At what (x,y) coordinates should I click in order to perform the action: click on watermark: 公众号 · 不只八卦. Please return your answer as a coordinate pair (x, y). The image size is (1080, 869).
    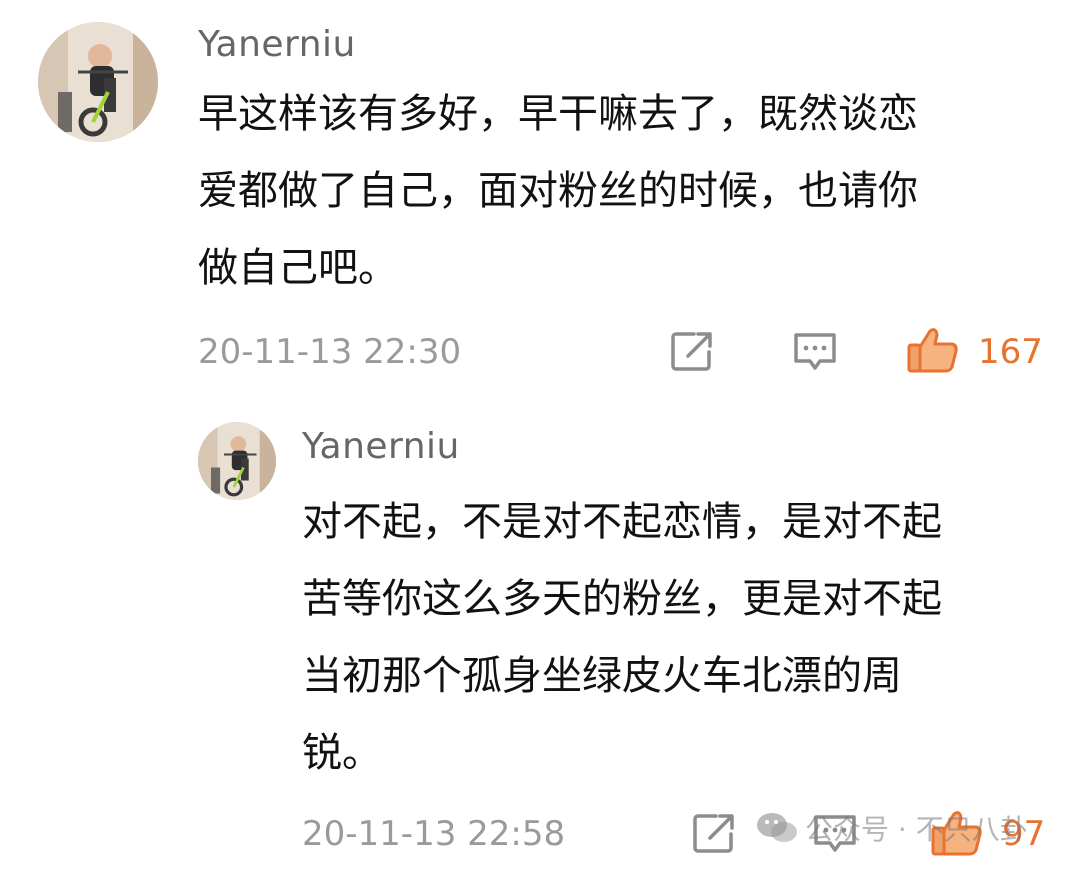
    Looking at the image, I should click on (891, 828).